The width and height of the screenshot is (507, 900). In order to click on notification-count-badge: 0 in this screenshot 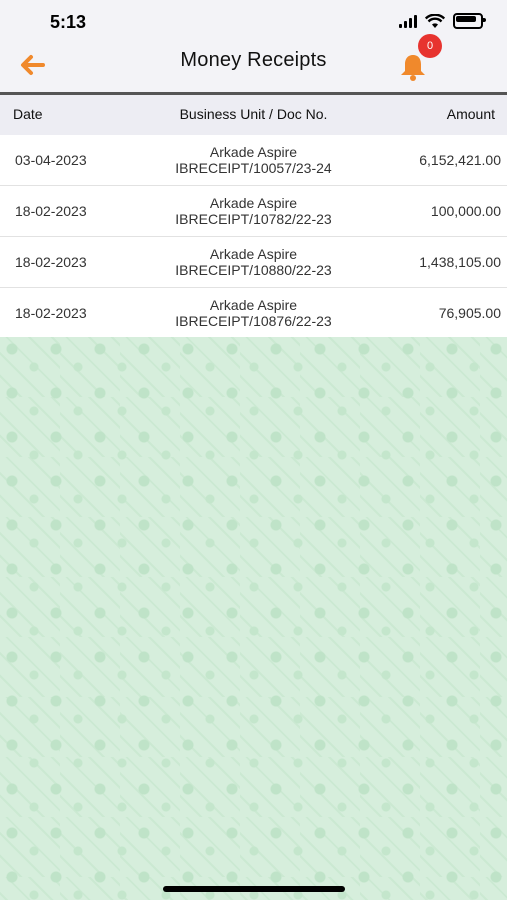, I will do `click(430, 46)`.